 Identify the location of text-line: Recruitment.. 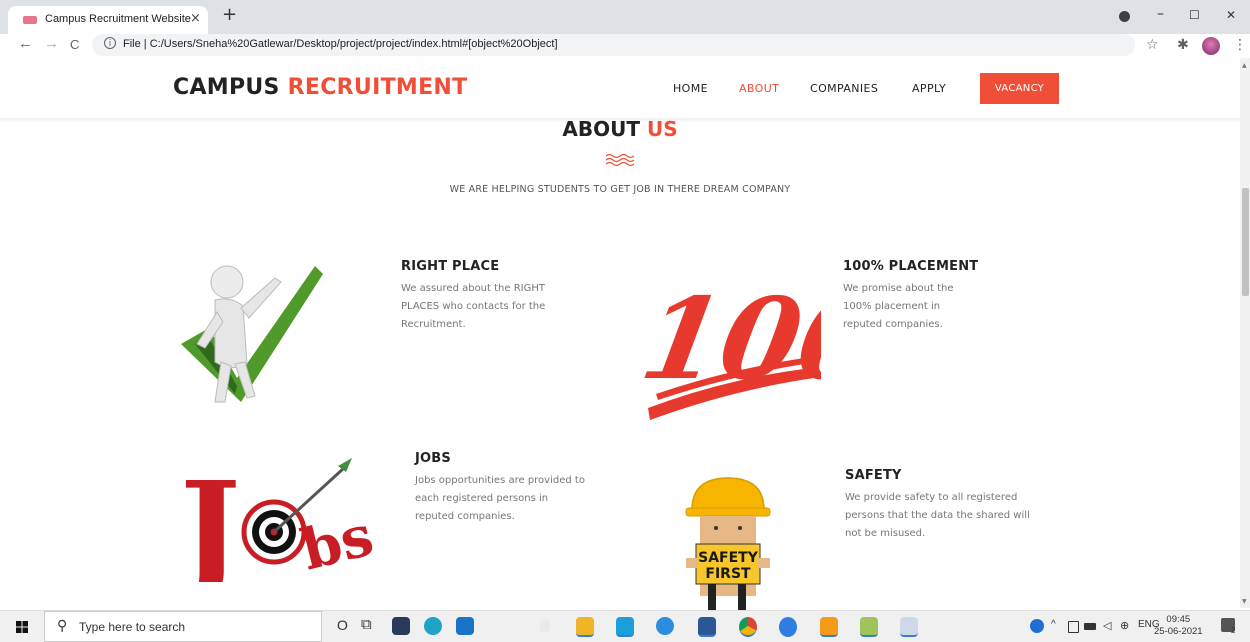
(433, 324).